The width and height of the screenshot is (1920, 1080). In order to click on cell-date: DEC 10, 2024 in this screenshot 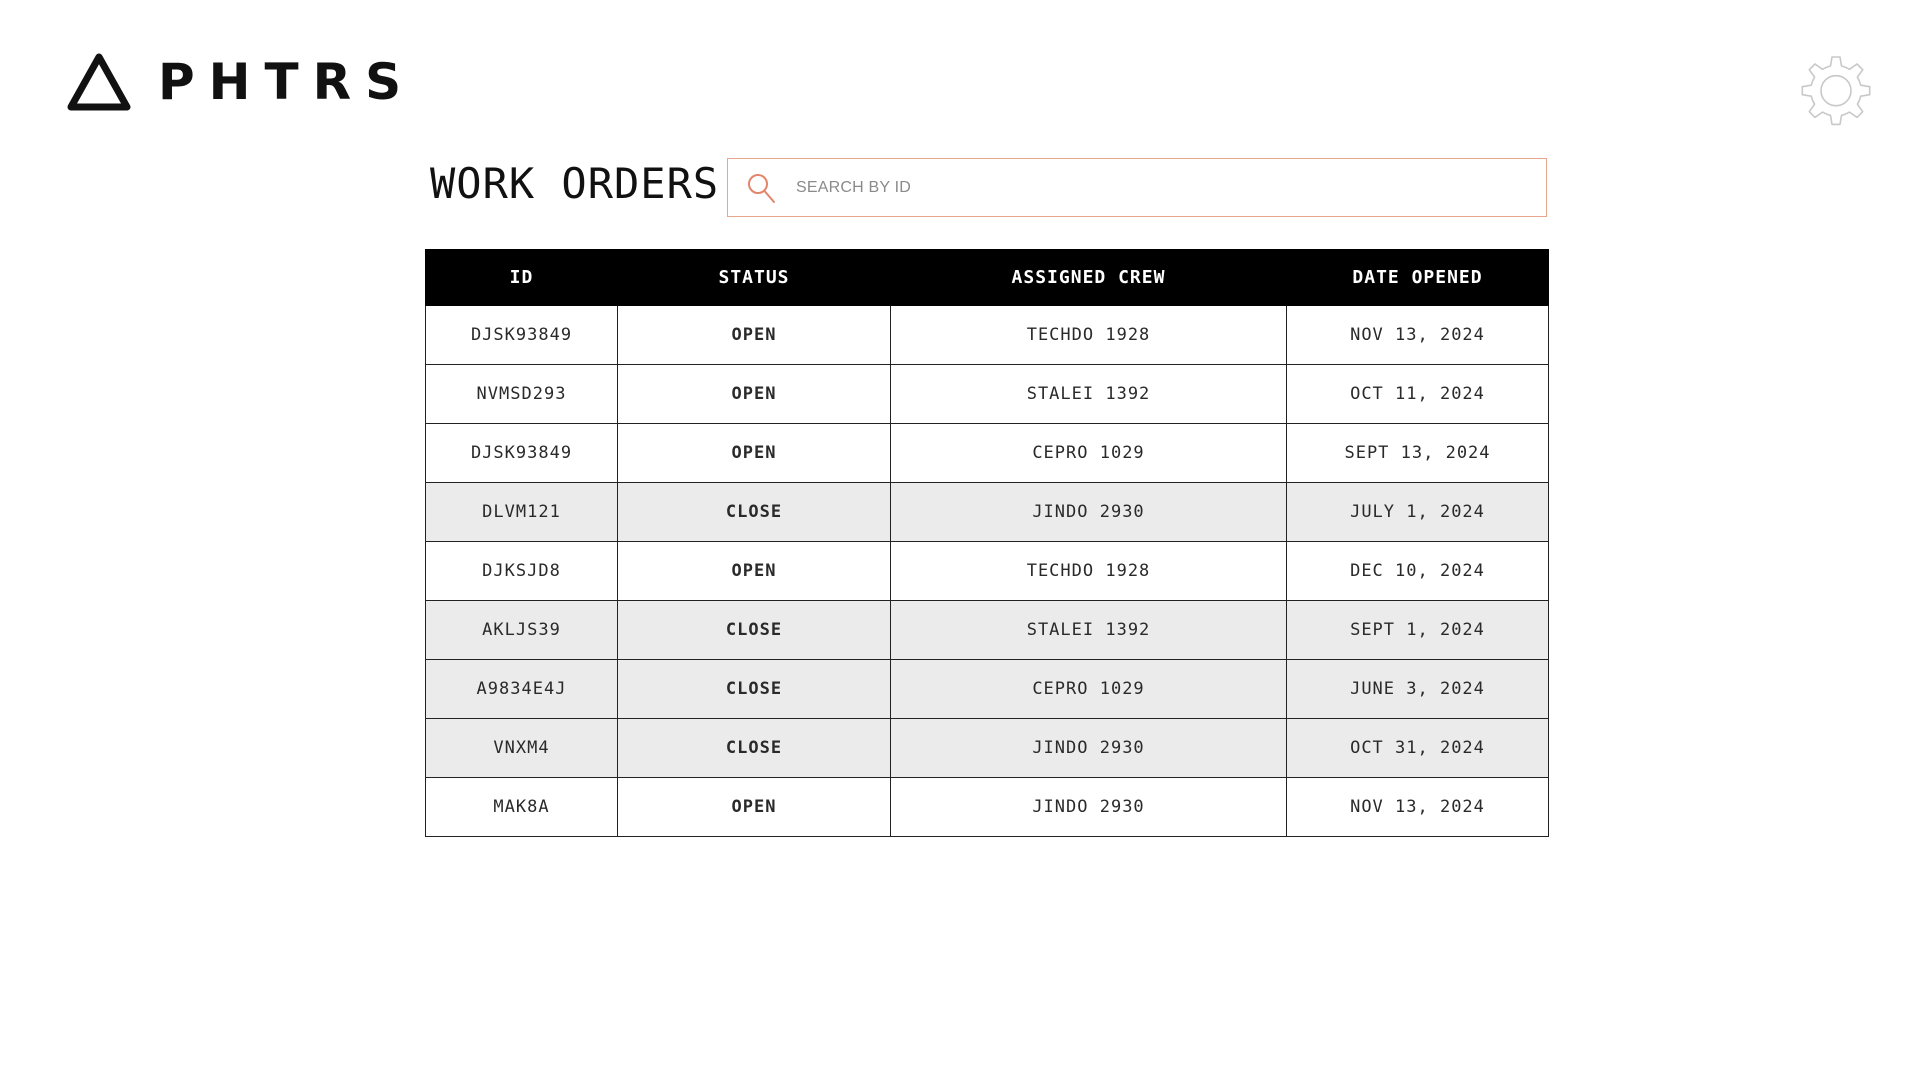, I will do `click(1417, 571)`.